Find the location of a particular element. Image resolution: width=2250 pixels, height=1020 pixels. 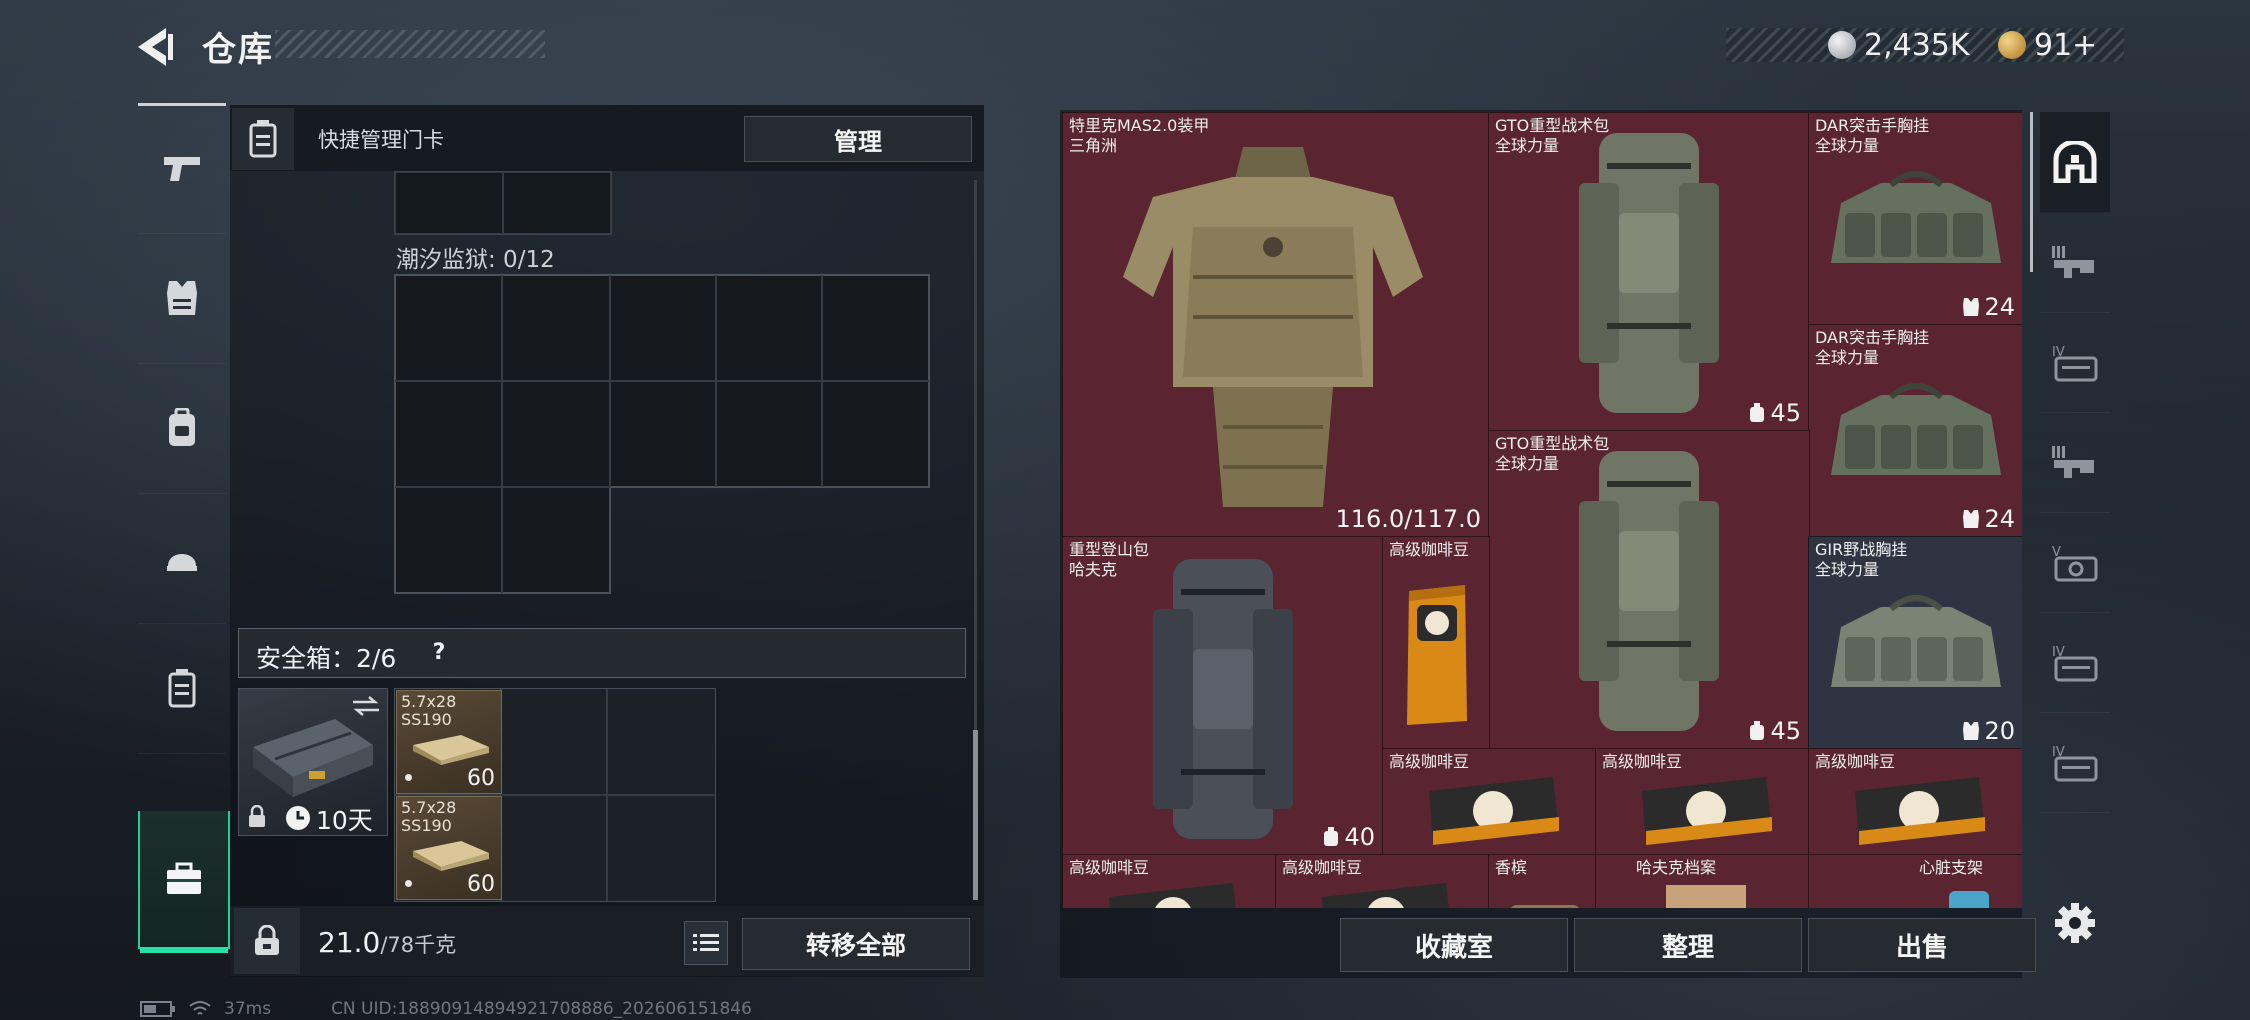

carry-weight: 21.0/78千克 is located at coordinates (387, 942).